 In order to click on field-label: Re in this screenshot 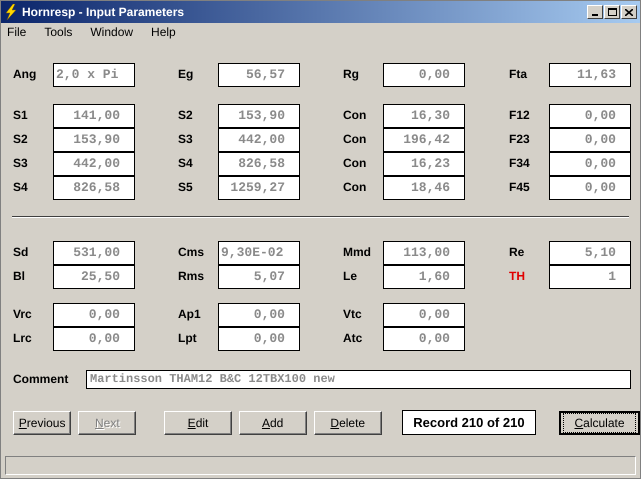, I will do `click(517, 252)`.